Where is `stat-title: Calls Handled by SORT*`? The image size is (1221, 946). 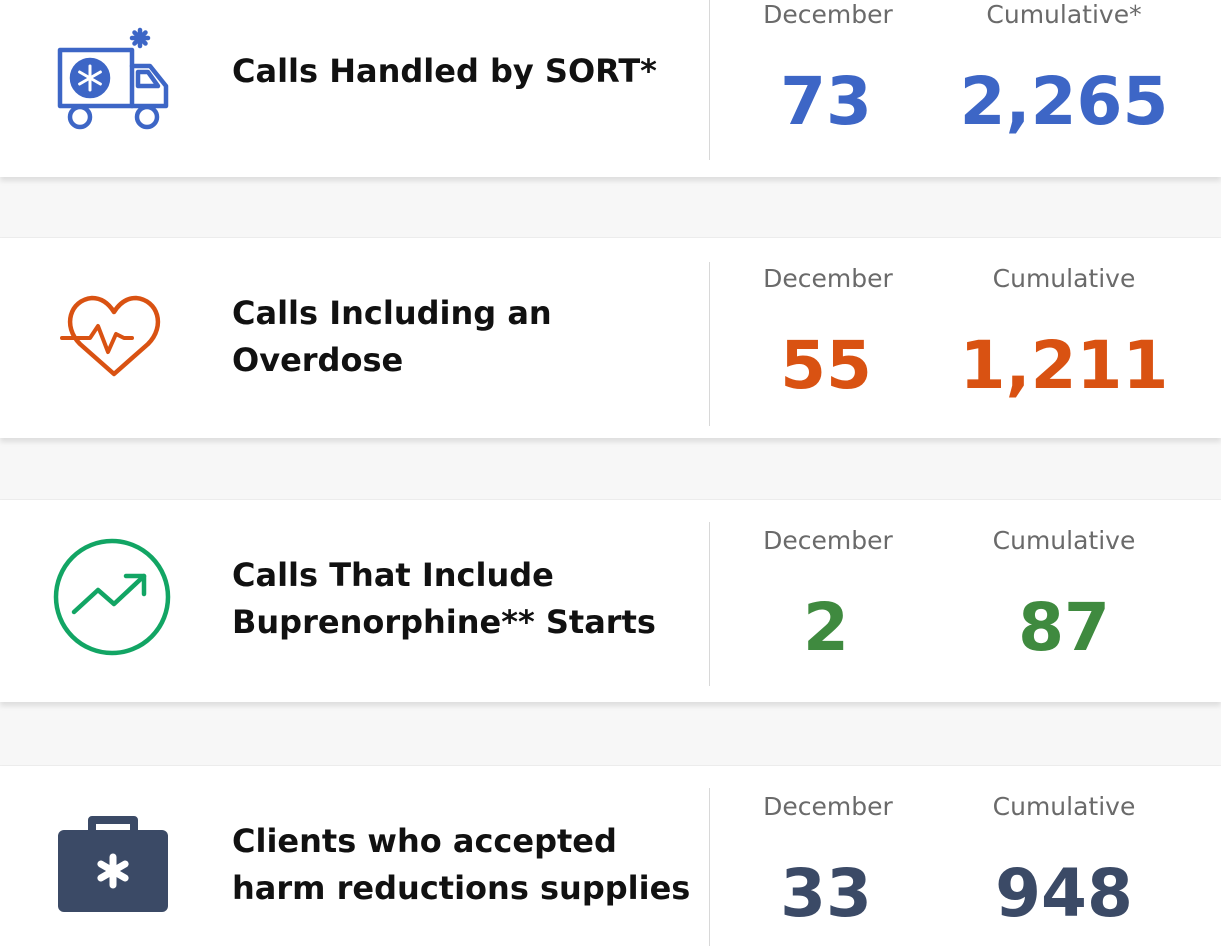
stat-title: Calls Handled by SORT* is located at coordinates (444, 71).